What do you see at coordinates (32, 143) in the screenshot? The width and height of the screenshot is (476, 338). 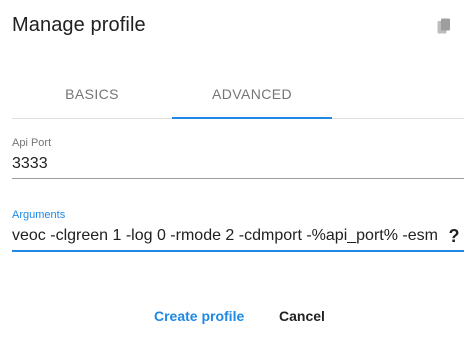 I see `api-port-label: Api Port` at bounding box center [32, 143].